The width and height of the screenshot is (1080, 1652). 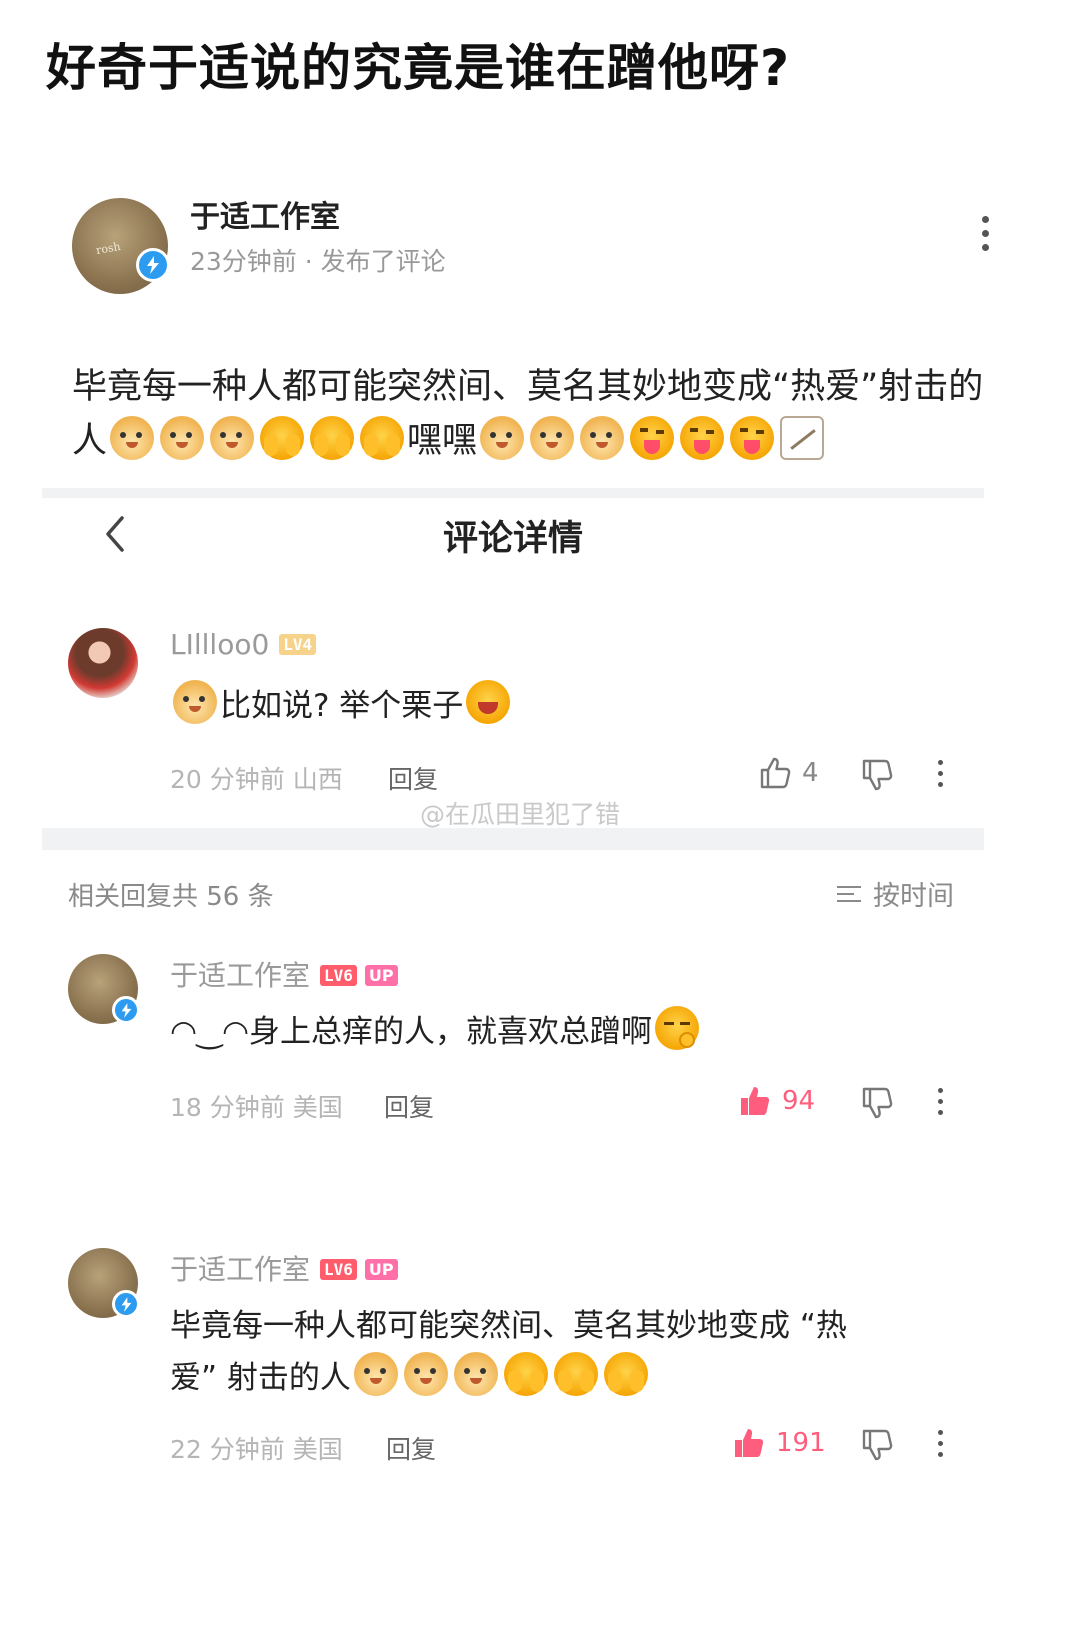 What do you see at coordinates (802, 438) in the screenshot?
I see `bow-arrow-emoji-icon` at bounding box center [802, 438].